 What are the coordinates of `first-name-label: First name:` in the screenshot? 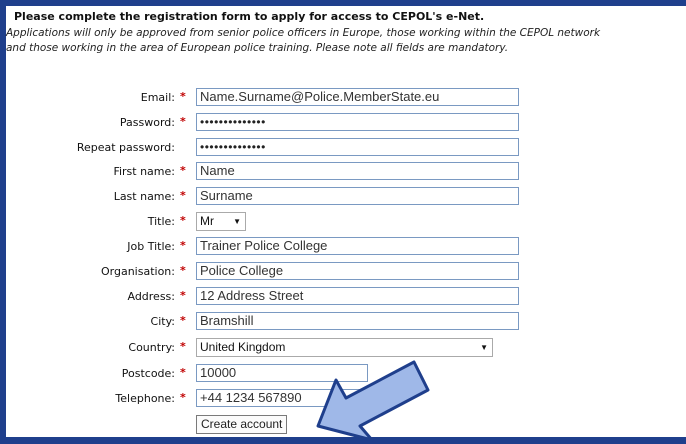 It's located at (144, 171).